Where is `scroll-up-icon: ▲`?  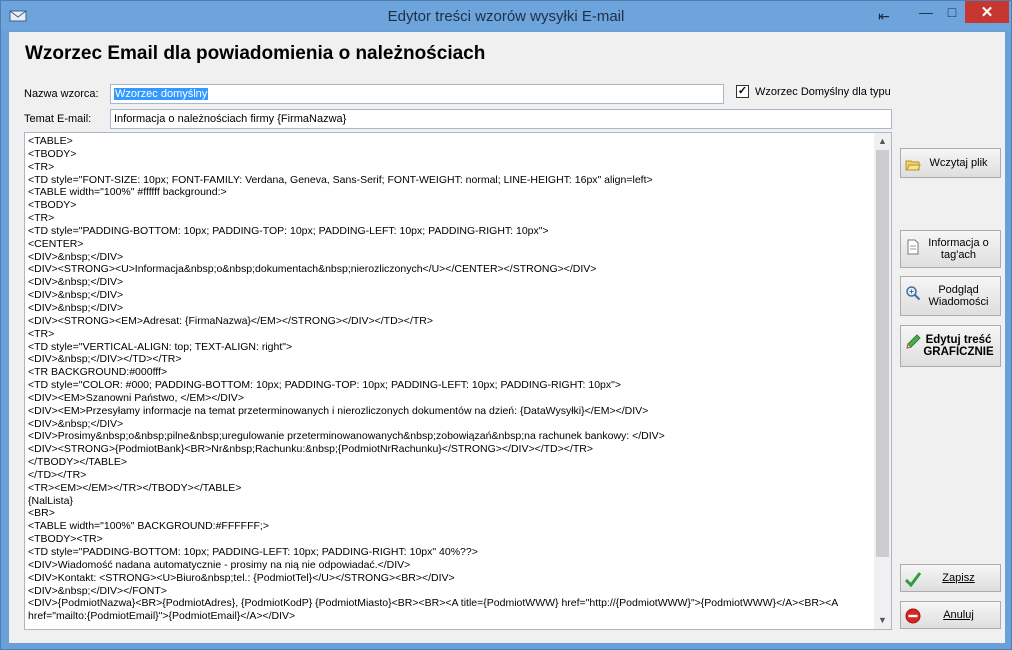
scroll-up-icon: ▲ is located at coordinates (882, 141).